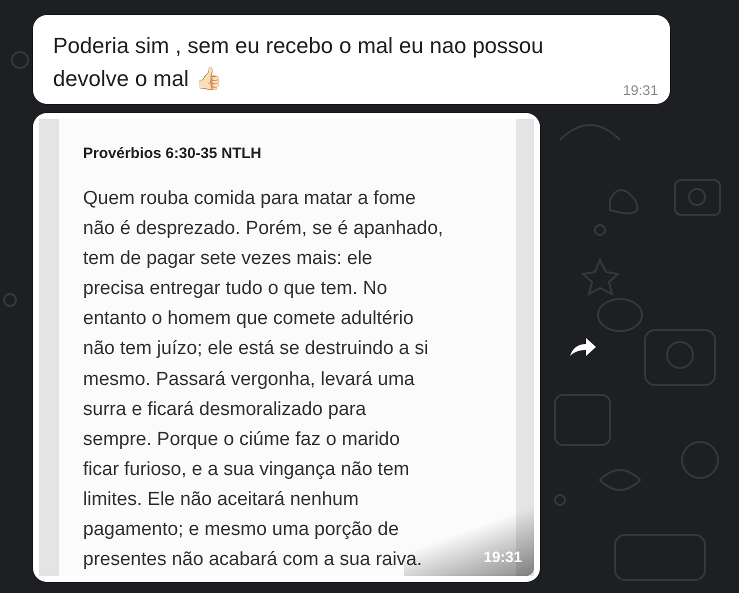 The image size is (739, 593). Describe the element at coordinates (298, 62) in the screenshot. I see `message-text: Poderia sim , sem eu recebo o mal eu nao possou devolve o mal 👍🏻` at that location.